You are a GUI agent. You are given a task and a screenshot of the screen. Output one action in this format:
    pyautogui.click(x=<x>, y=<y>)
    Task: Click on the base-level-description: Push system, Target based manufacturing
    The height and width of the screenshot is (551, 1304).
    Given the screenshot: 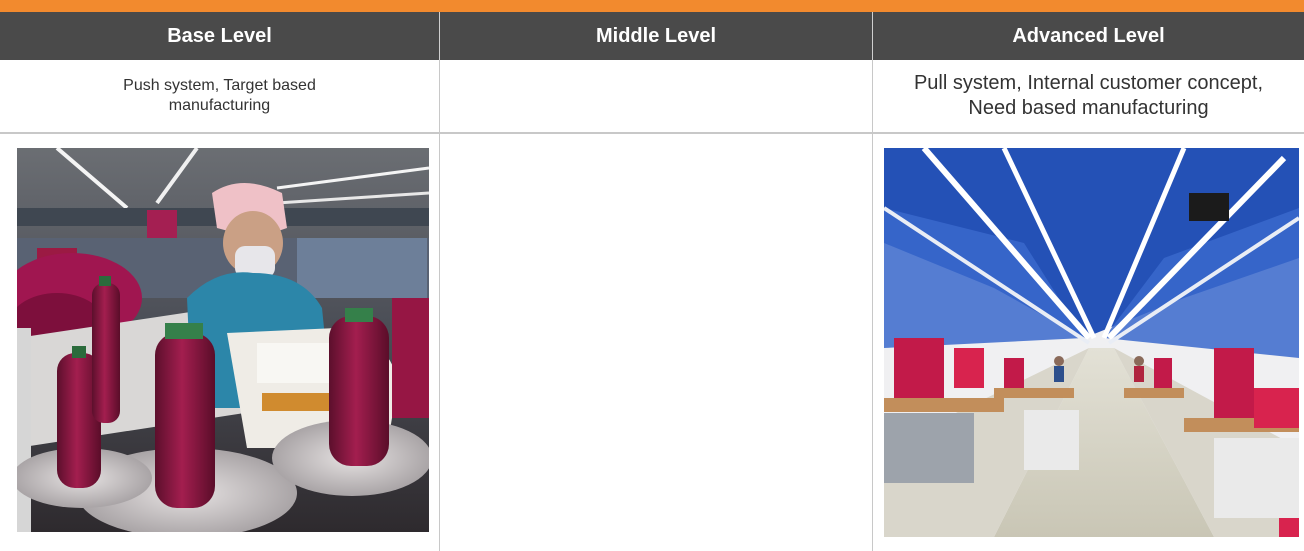 What is the action you would take?
    pyautogui.click(x=220, y=96)
    